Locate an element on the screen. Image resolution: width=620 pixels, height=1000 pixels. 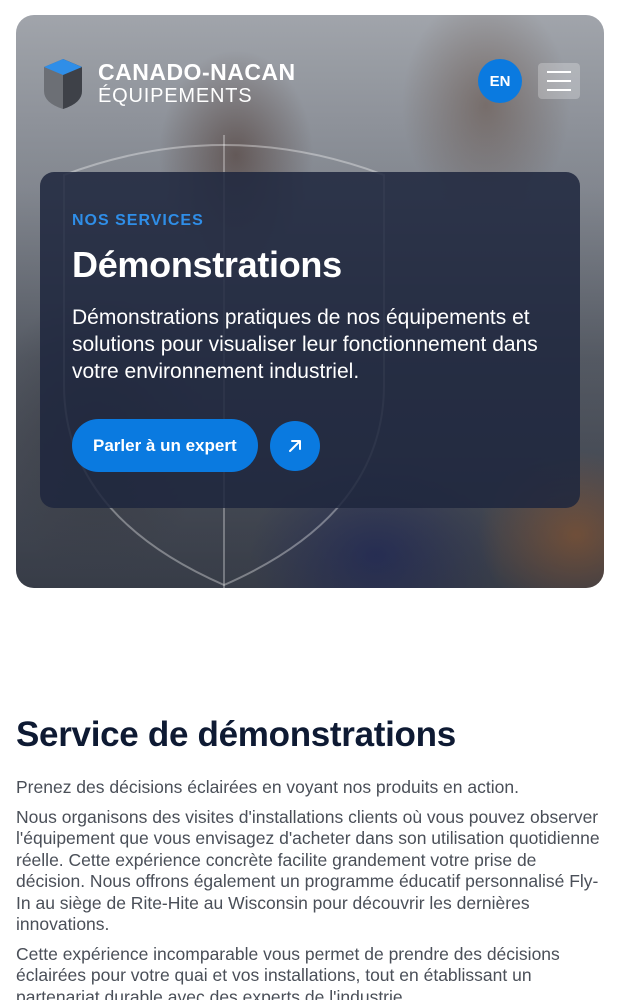
logo-subtitle: ÉQUIPEMENTS is located at coordinates (175, 95).